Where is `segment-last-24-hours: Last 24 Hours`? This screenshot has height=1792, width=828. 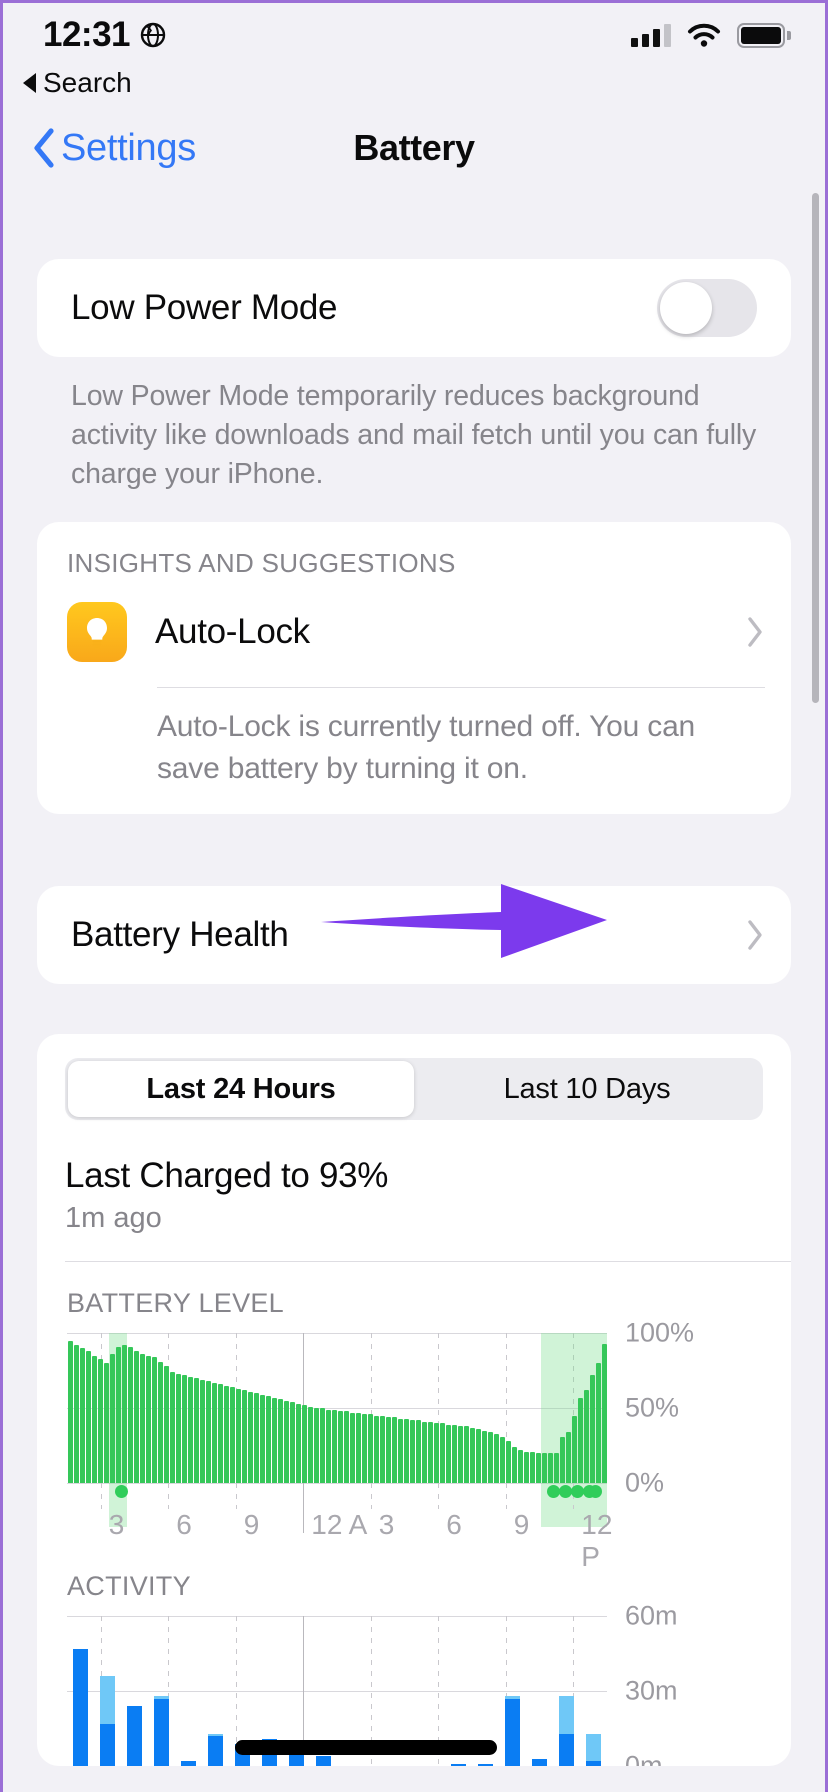 segment-last-24-hours: Last 24 Hours is located at coordinates (241, 1089).